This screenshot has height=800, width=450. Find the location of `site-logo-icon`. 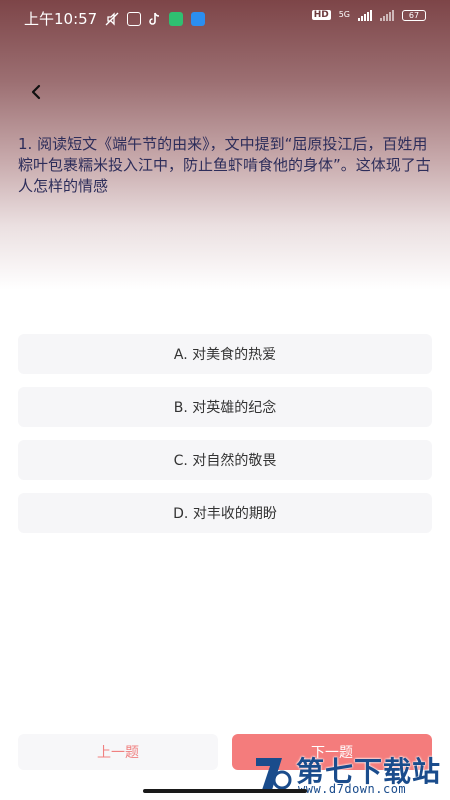

site-logo-icon is located at coordinates (274, 774).